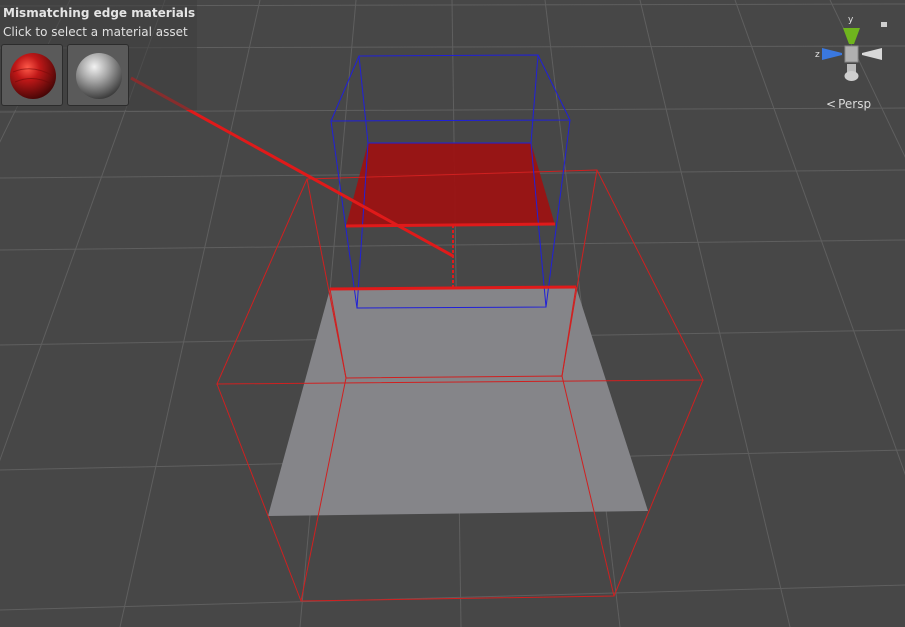 The image size is (905, 627). Describe the element at coordinates (855, 104) in the screenshot. I see `projection-label: Persp` at that location.